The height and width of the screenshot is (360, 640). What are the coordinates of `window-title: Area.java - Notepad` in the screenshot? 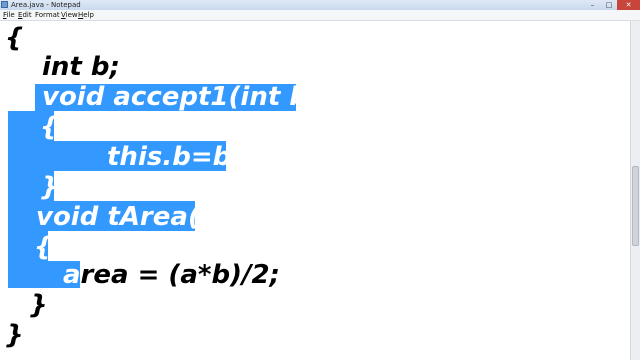 It's located at (46, 5).